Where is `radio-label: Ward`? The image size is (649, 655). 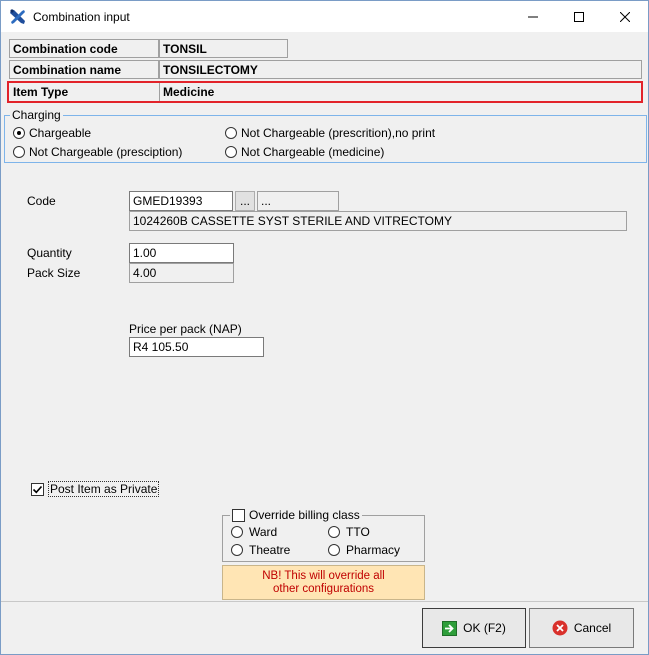 radio-label: Ward is located at coordinates (263, 532).